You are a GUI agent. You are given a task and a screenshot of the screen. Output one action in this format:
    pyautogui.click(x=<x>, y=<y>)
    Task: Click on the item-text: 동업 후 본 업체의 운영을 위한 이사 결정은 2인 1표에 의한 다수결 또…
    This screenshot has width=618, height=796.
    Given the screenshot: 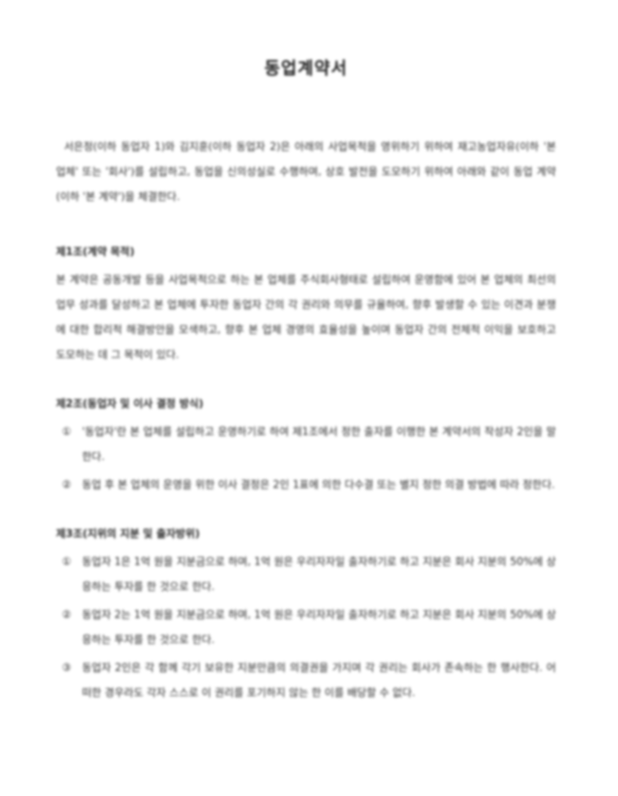 What is the action you would take?
    pyautogui.click(x=318, y=485)
    